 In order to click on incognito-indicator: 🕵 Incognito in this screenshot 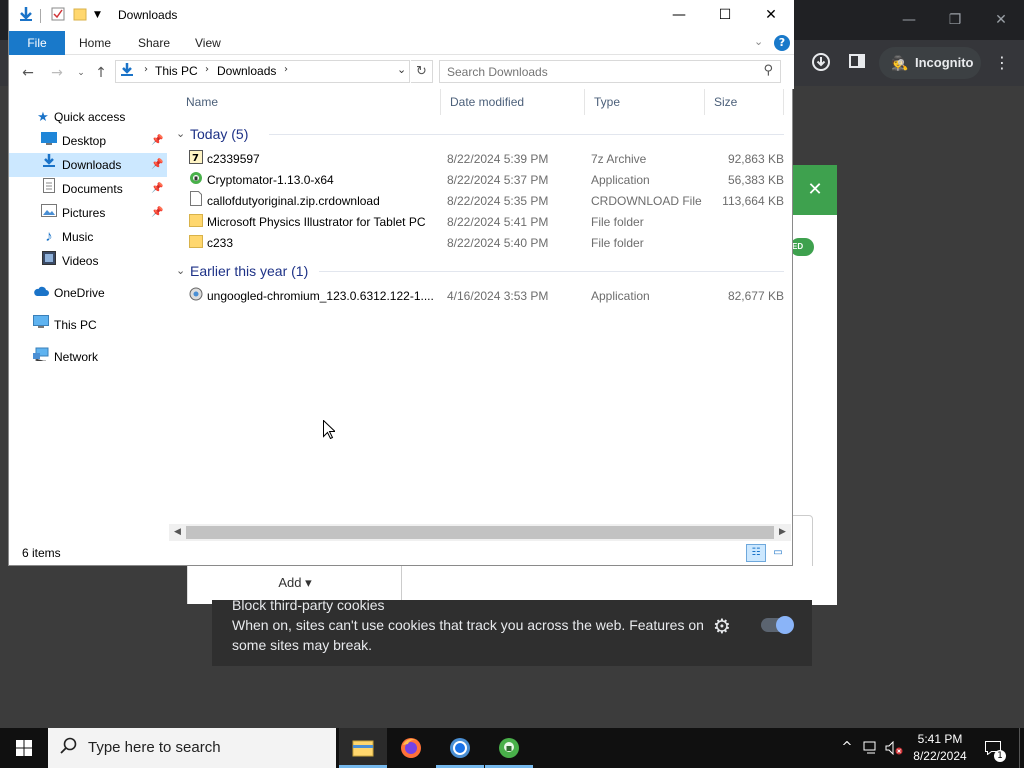, I will do `click(930, 63)`.